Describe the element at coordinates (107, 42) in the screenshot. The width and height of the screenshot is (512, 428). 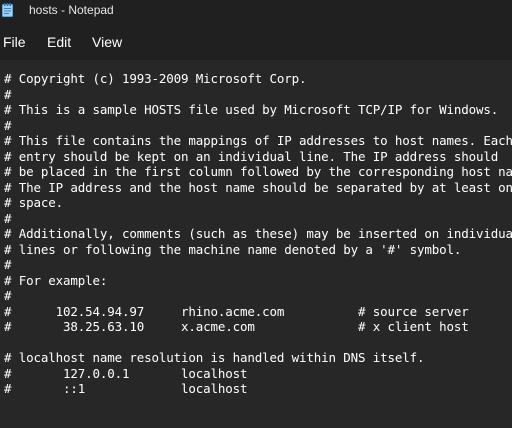
I see `menu-view: View` at that location.